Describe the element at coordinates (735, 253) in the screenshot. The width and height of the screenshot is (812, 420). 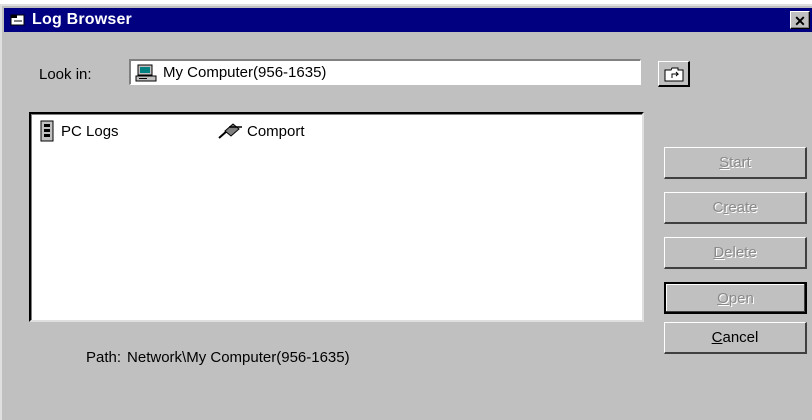
I see `delete-button: Delete` at that location.